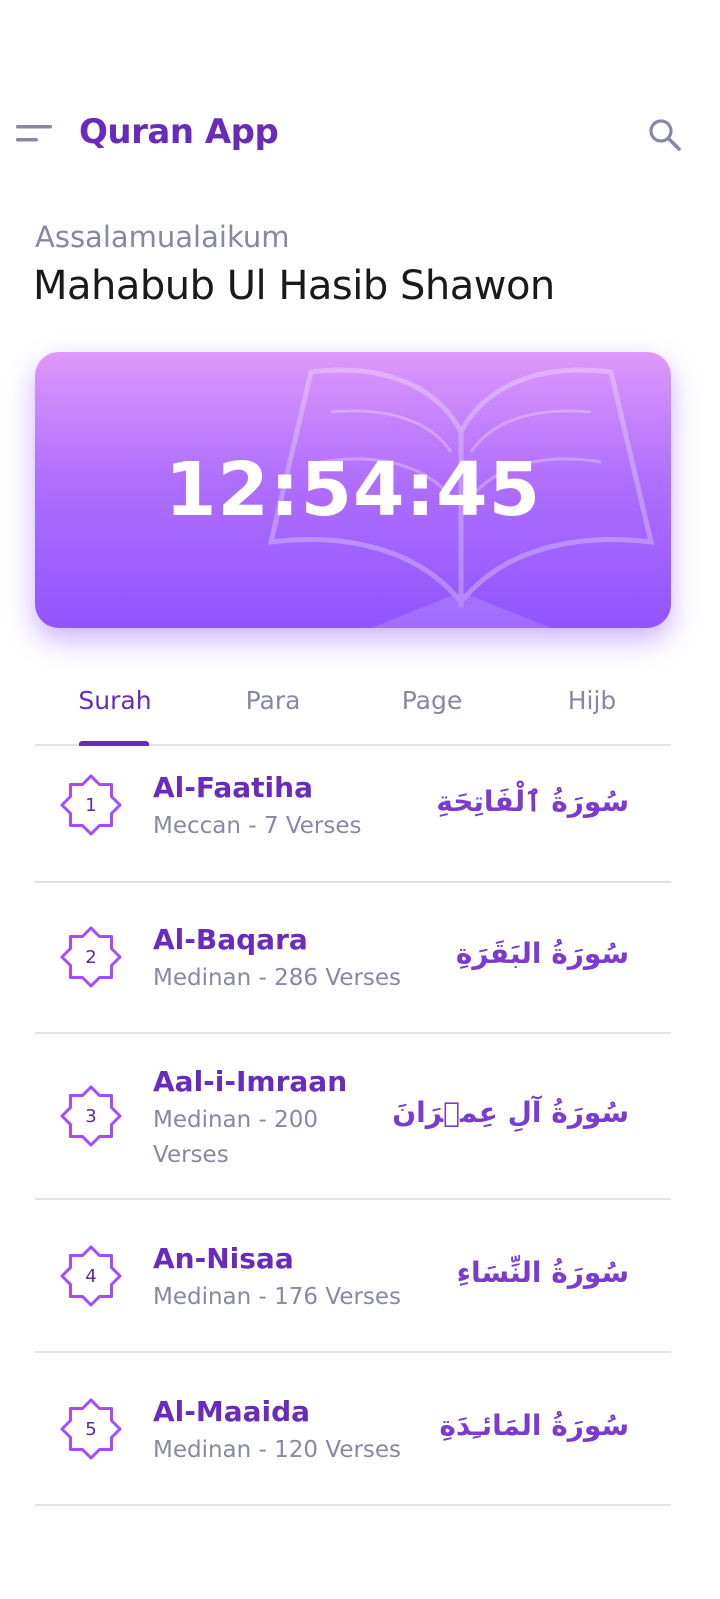 Image resolution: width=720 pixels, height=1599 pixels. What do you see at coordinates (250, 1081) in the screenshot?
I see `surah-name: Aal-i-Imraan` at bounding box center [250, 1081].